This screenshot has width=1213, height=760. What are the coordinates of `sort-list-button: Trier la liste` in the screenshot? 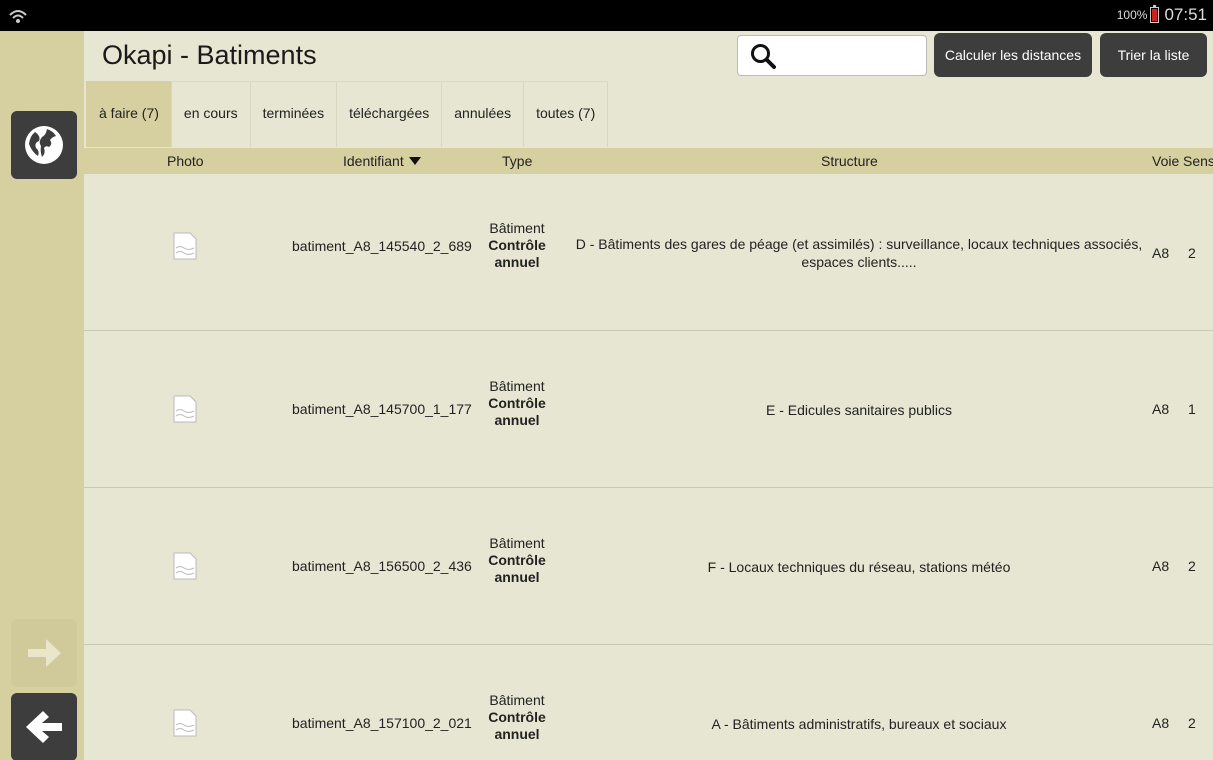 It's located at (1153, 55).